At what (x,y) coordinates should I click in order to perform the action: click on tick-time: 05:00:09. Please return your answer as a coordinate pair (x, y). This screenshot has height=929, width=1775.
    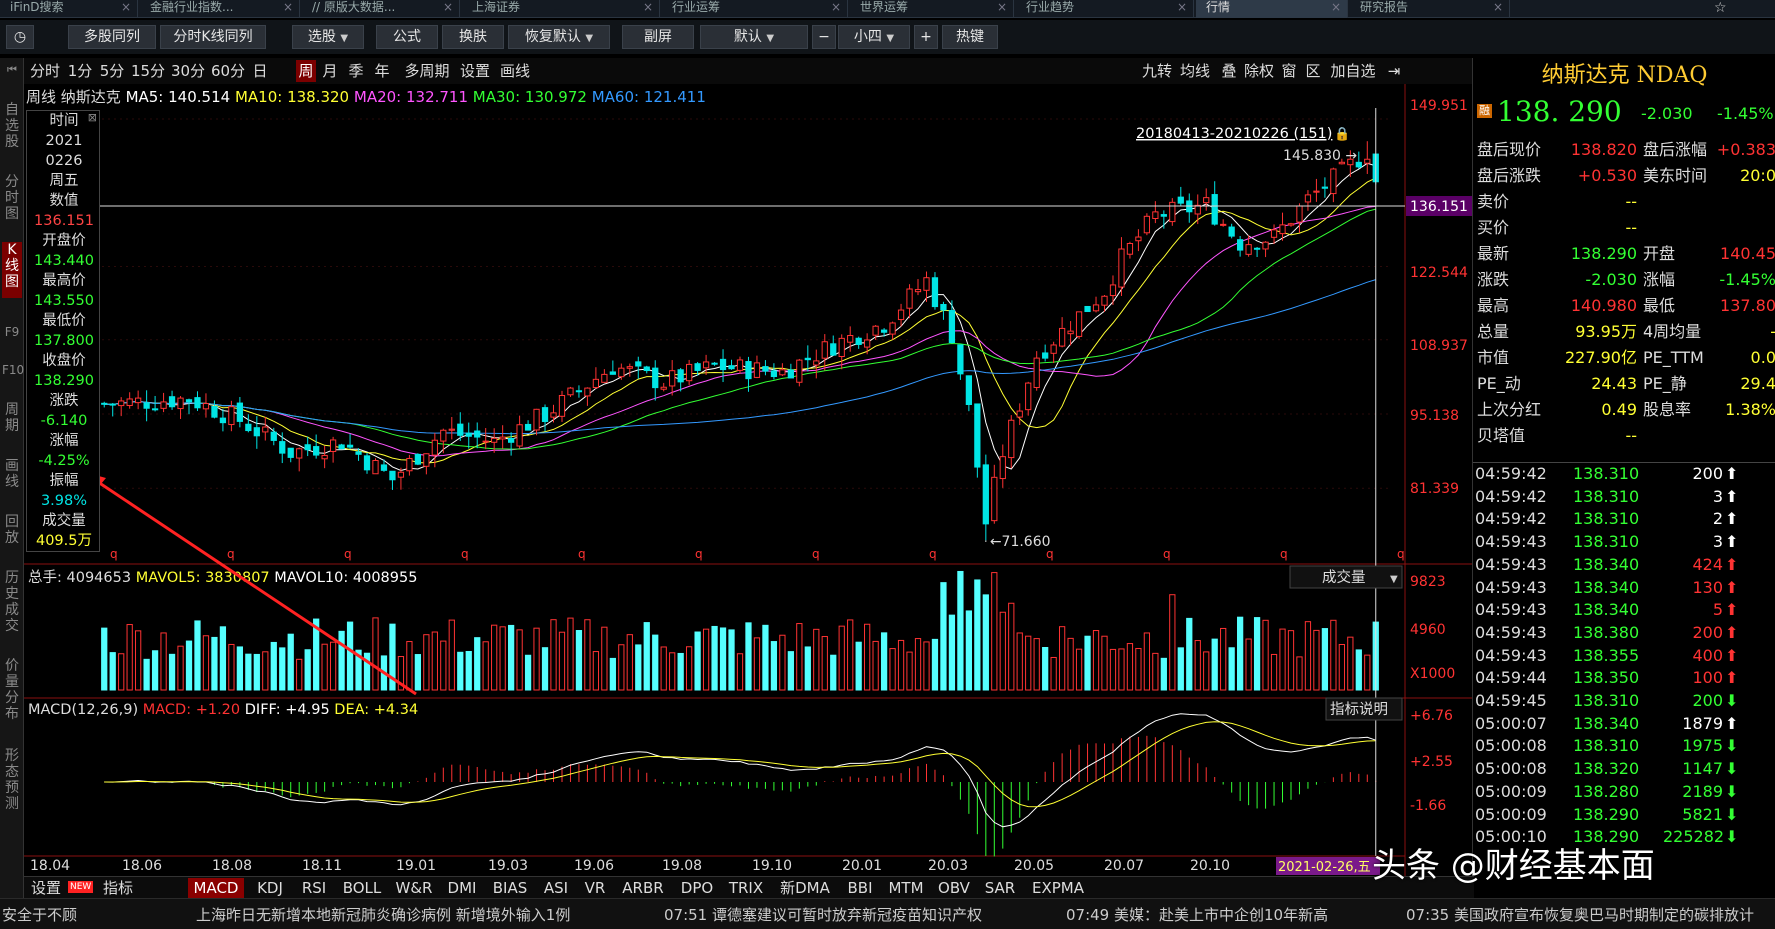
    Looking at the image, I should click on (1511, 791).